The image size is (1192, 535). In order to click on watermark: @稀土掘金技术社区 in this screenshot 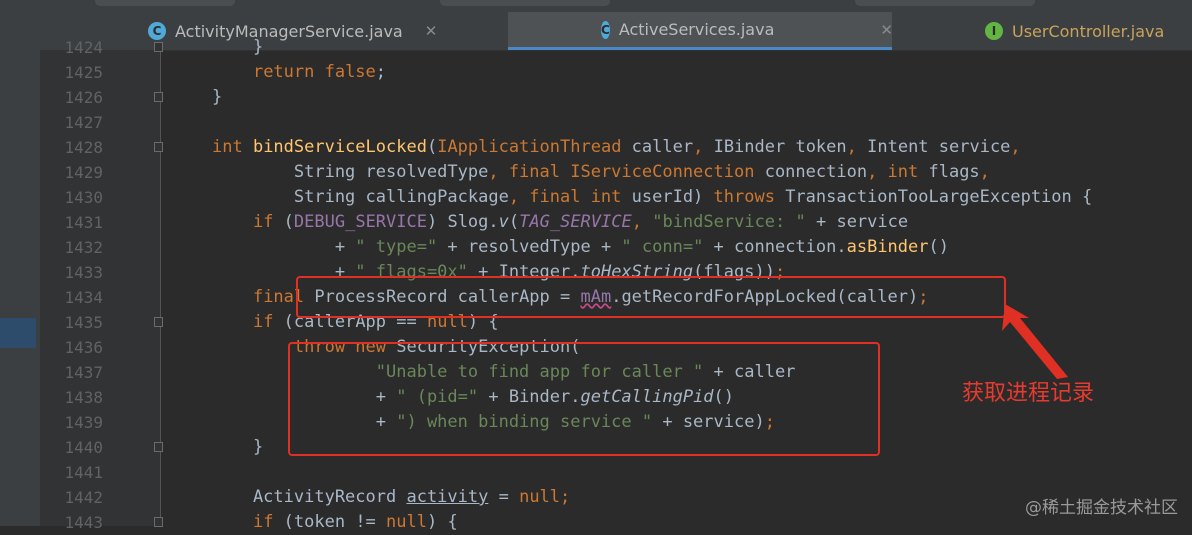, I will do `click(1101, 508)`.